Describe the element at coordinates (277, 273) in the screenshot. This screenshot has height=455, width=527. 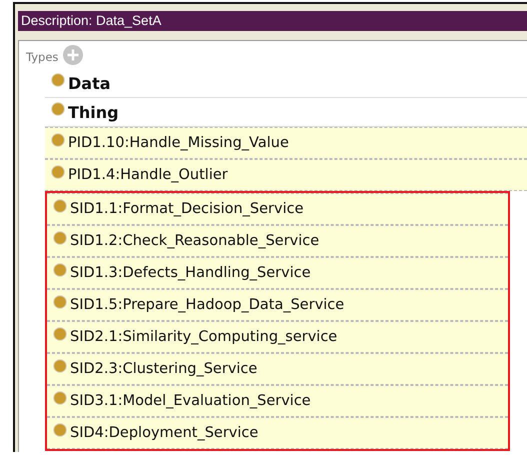
I see `type-row: SID1.3:Defects_Handling_Service` at that location.